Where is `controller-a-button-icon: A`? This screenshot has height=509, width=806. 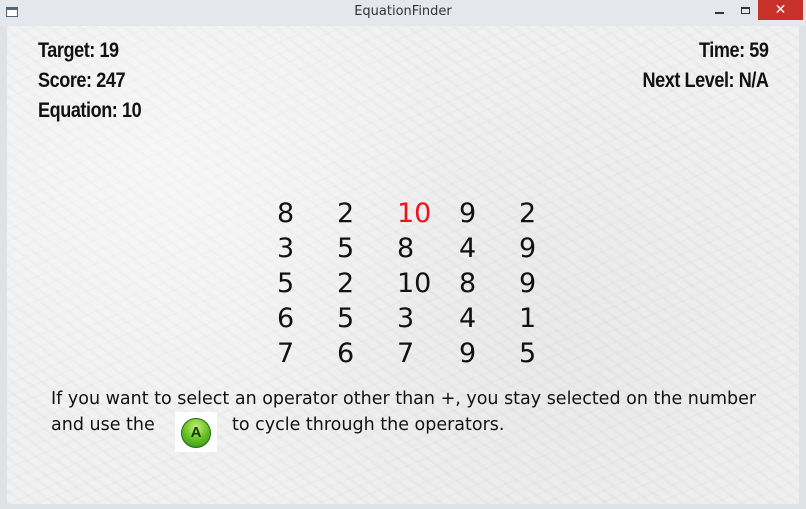
controller-a-button-icon: A is located at coordinates (196, 433).